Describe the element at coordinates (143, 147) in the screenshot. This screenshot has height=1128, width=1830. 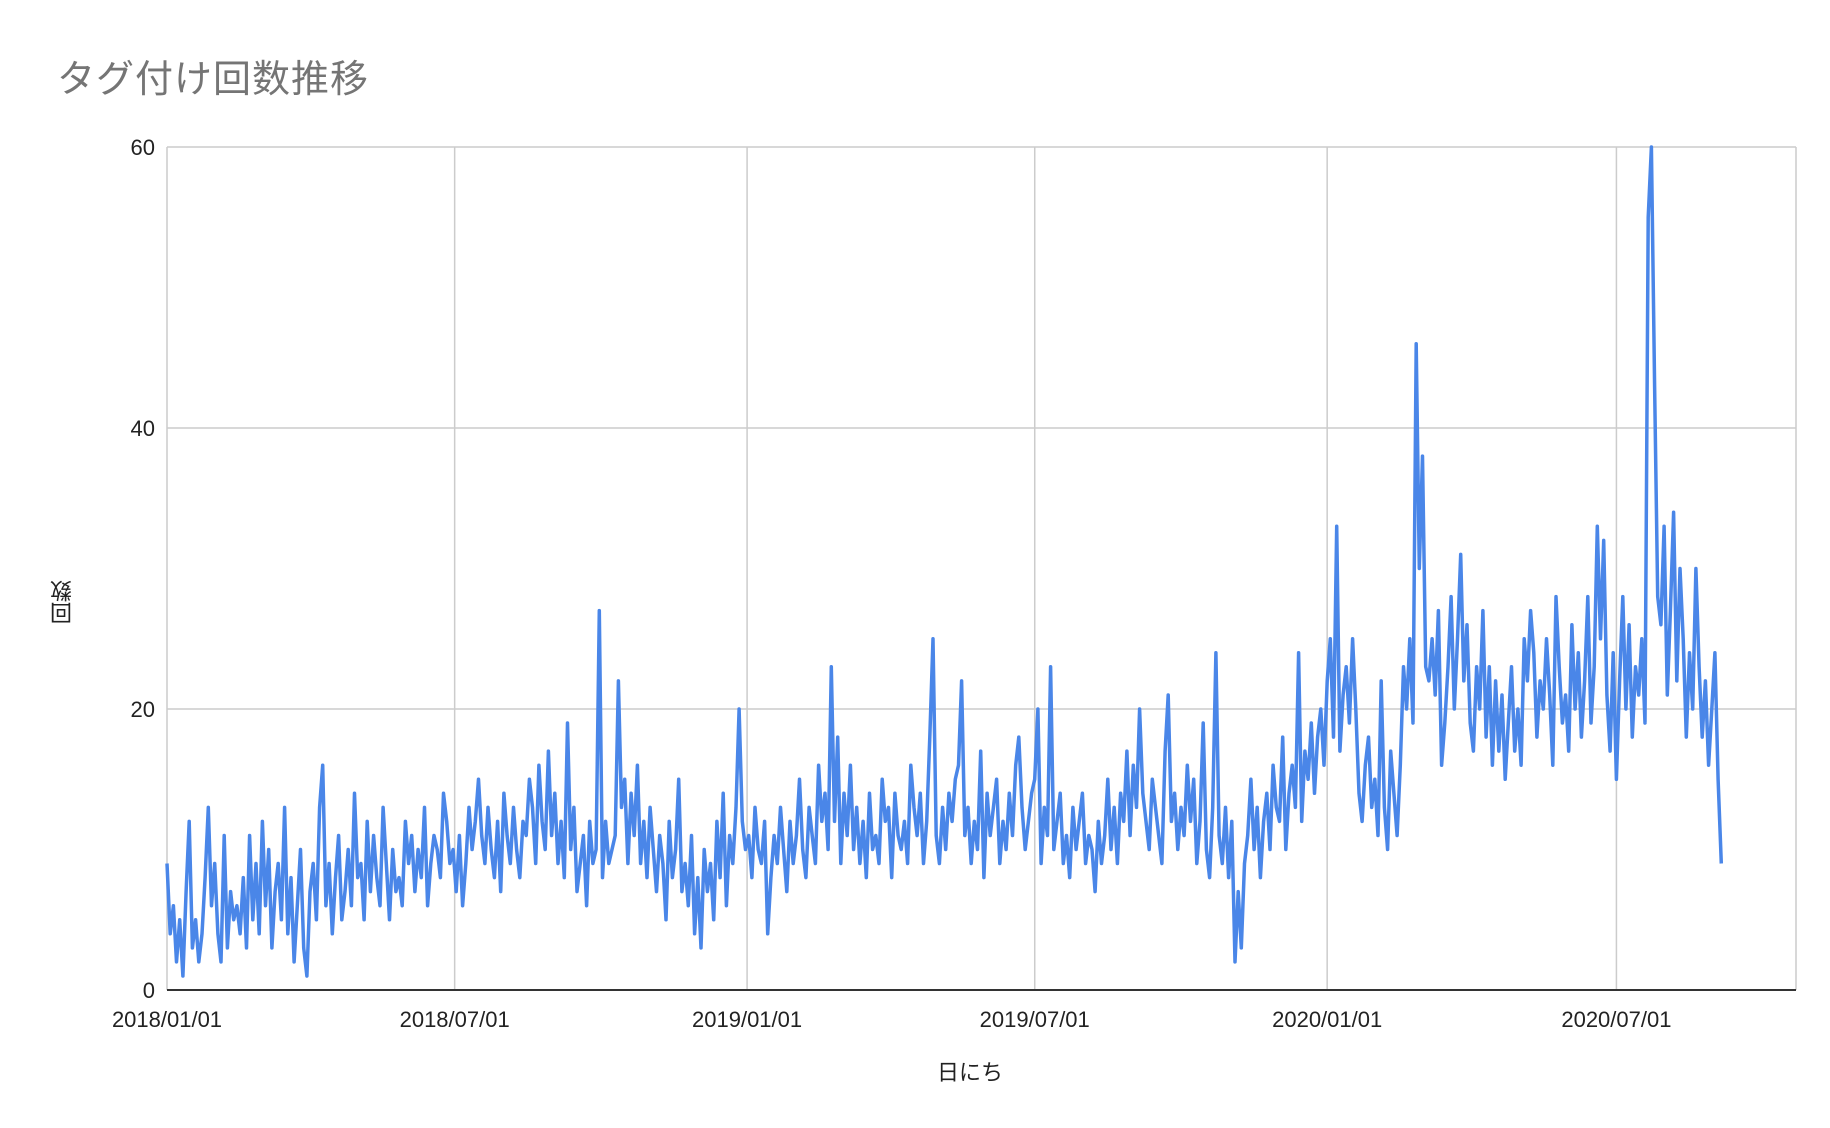
I see `y-tick-label: 60` at that location.